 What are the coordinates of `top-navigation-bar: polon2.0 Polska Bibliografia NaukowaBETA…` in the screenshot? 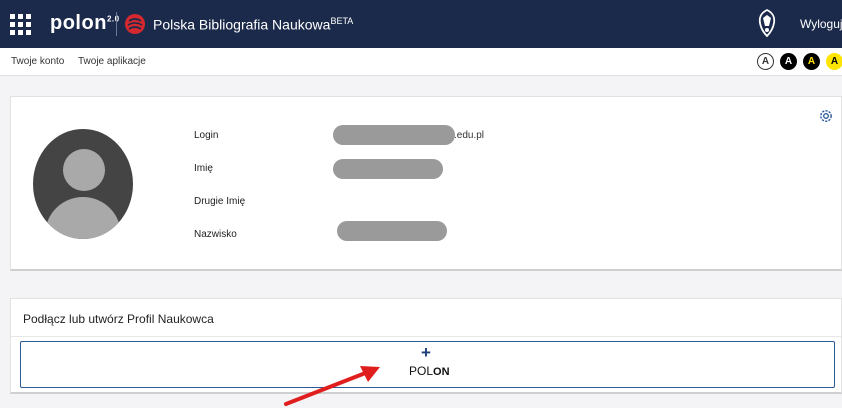 It's located at (421, 24).